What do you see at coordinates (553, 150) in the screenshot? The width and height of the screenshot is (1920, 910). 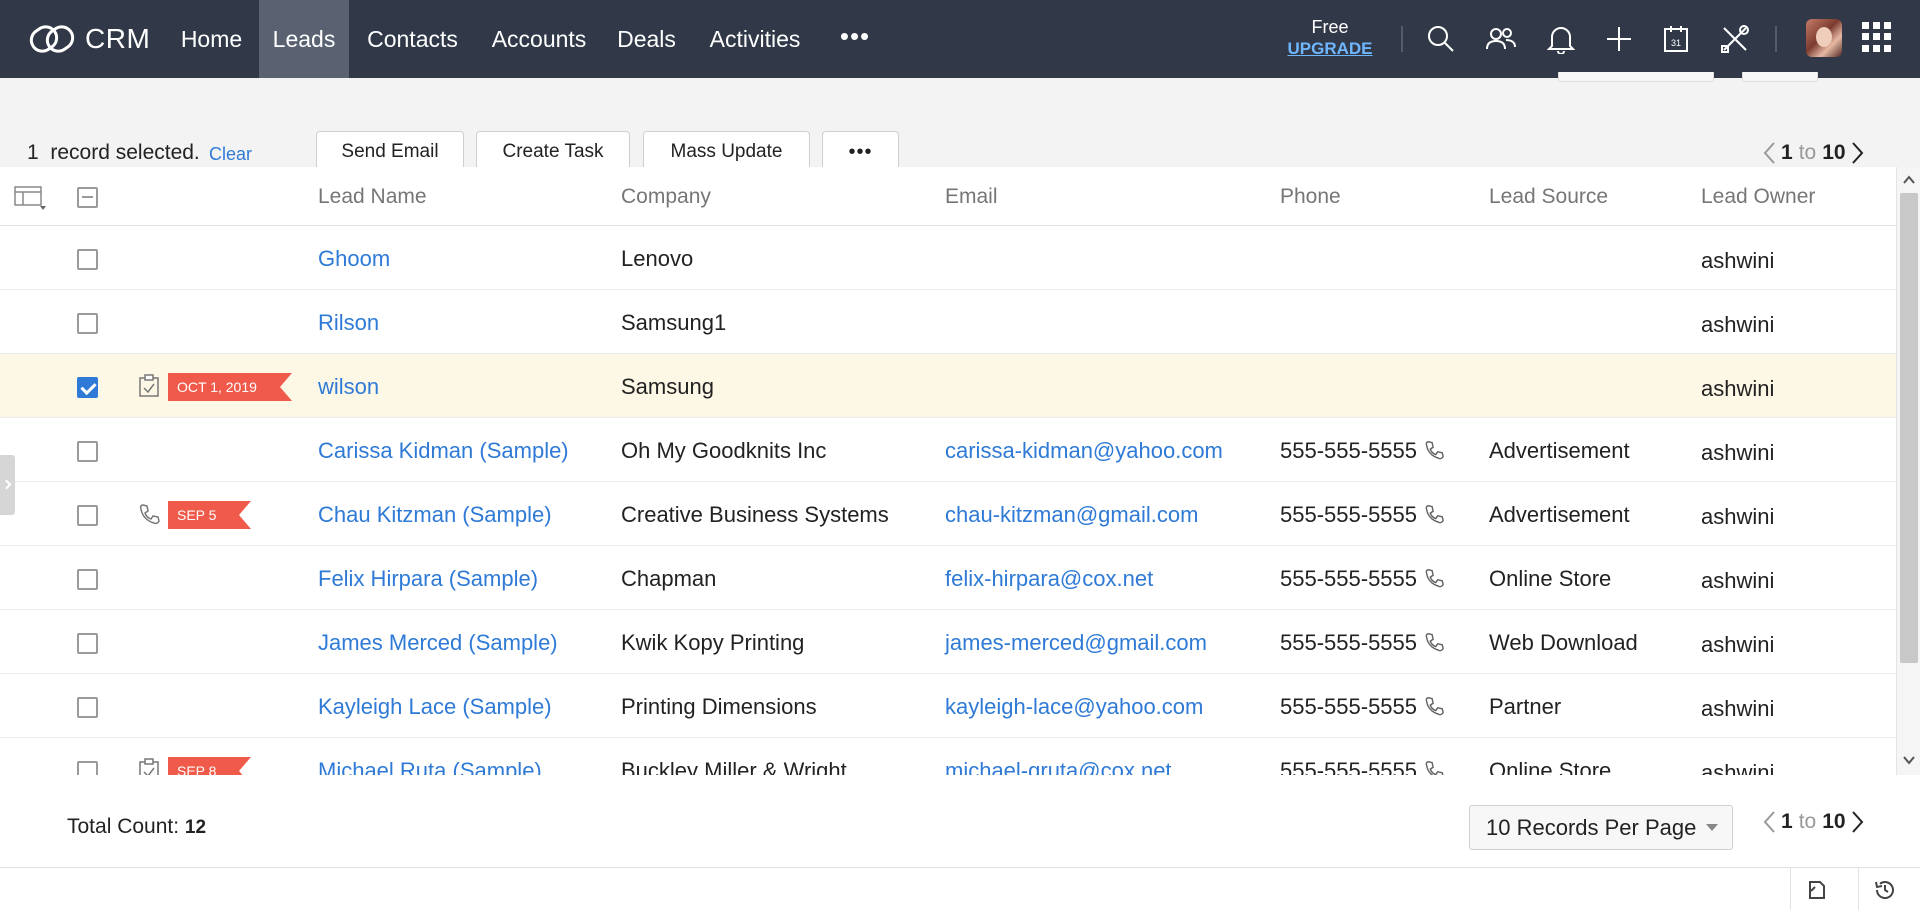 I see `create-task-button: Create Task` at bounding box center [553, 150].